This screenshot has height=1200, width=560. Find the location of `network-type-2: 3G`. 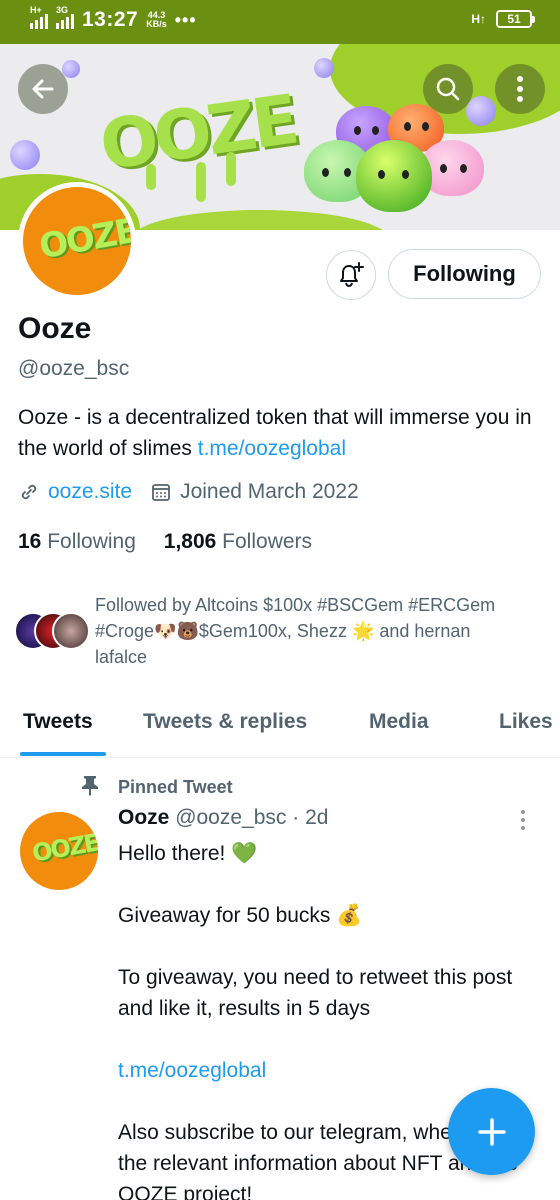

network-type-2: 3G is located at coordinates (62, 10).